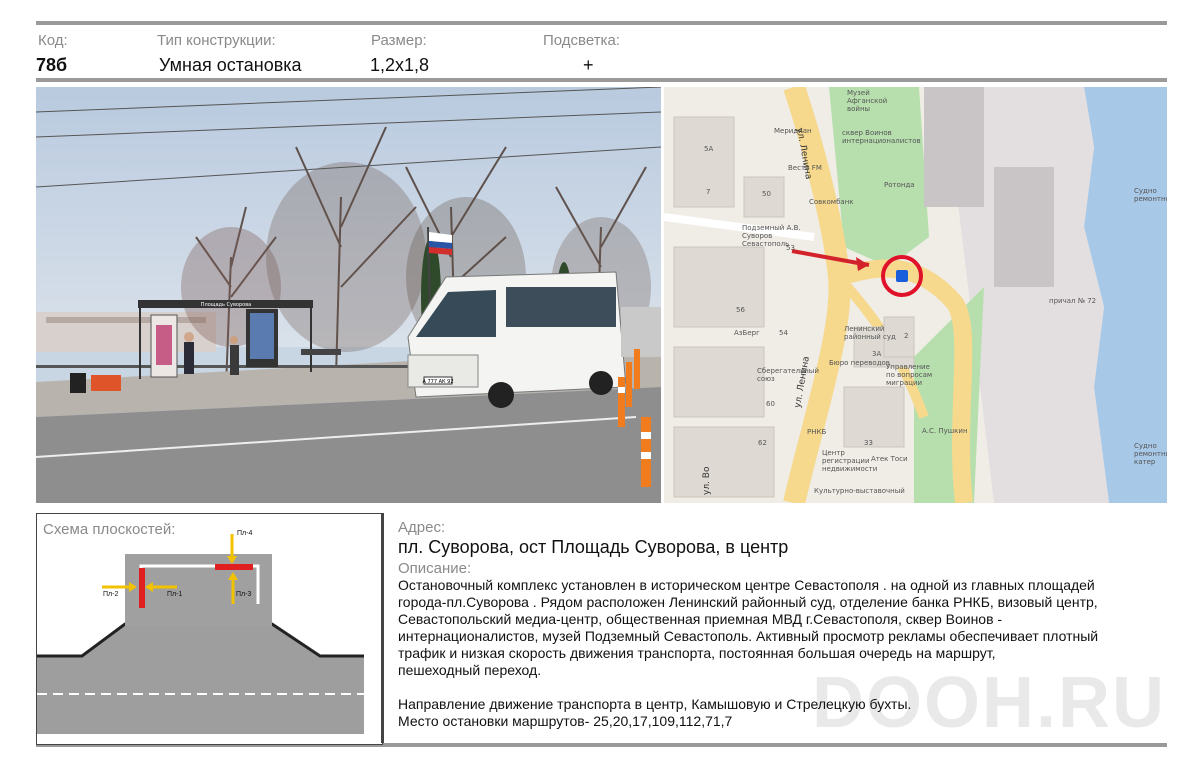 This screenshot has width=1200, height=768. I want to click on map-label-park: сквер Воинов интернационалистов, so click(881, 137).